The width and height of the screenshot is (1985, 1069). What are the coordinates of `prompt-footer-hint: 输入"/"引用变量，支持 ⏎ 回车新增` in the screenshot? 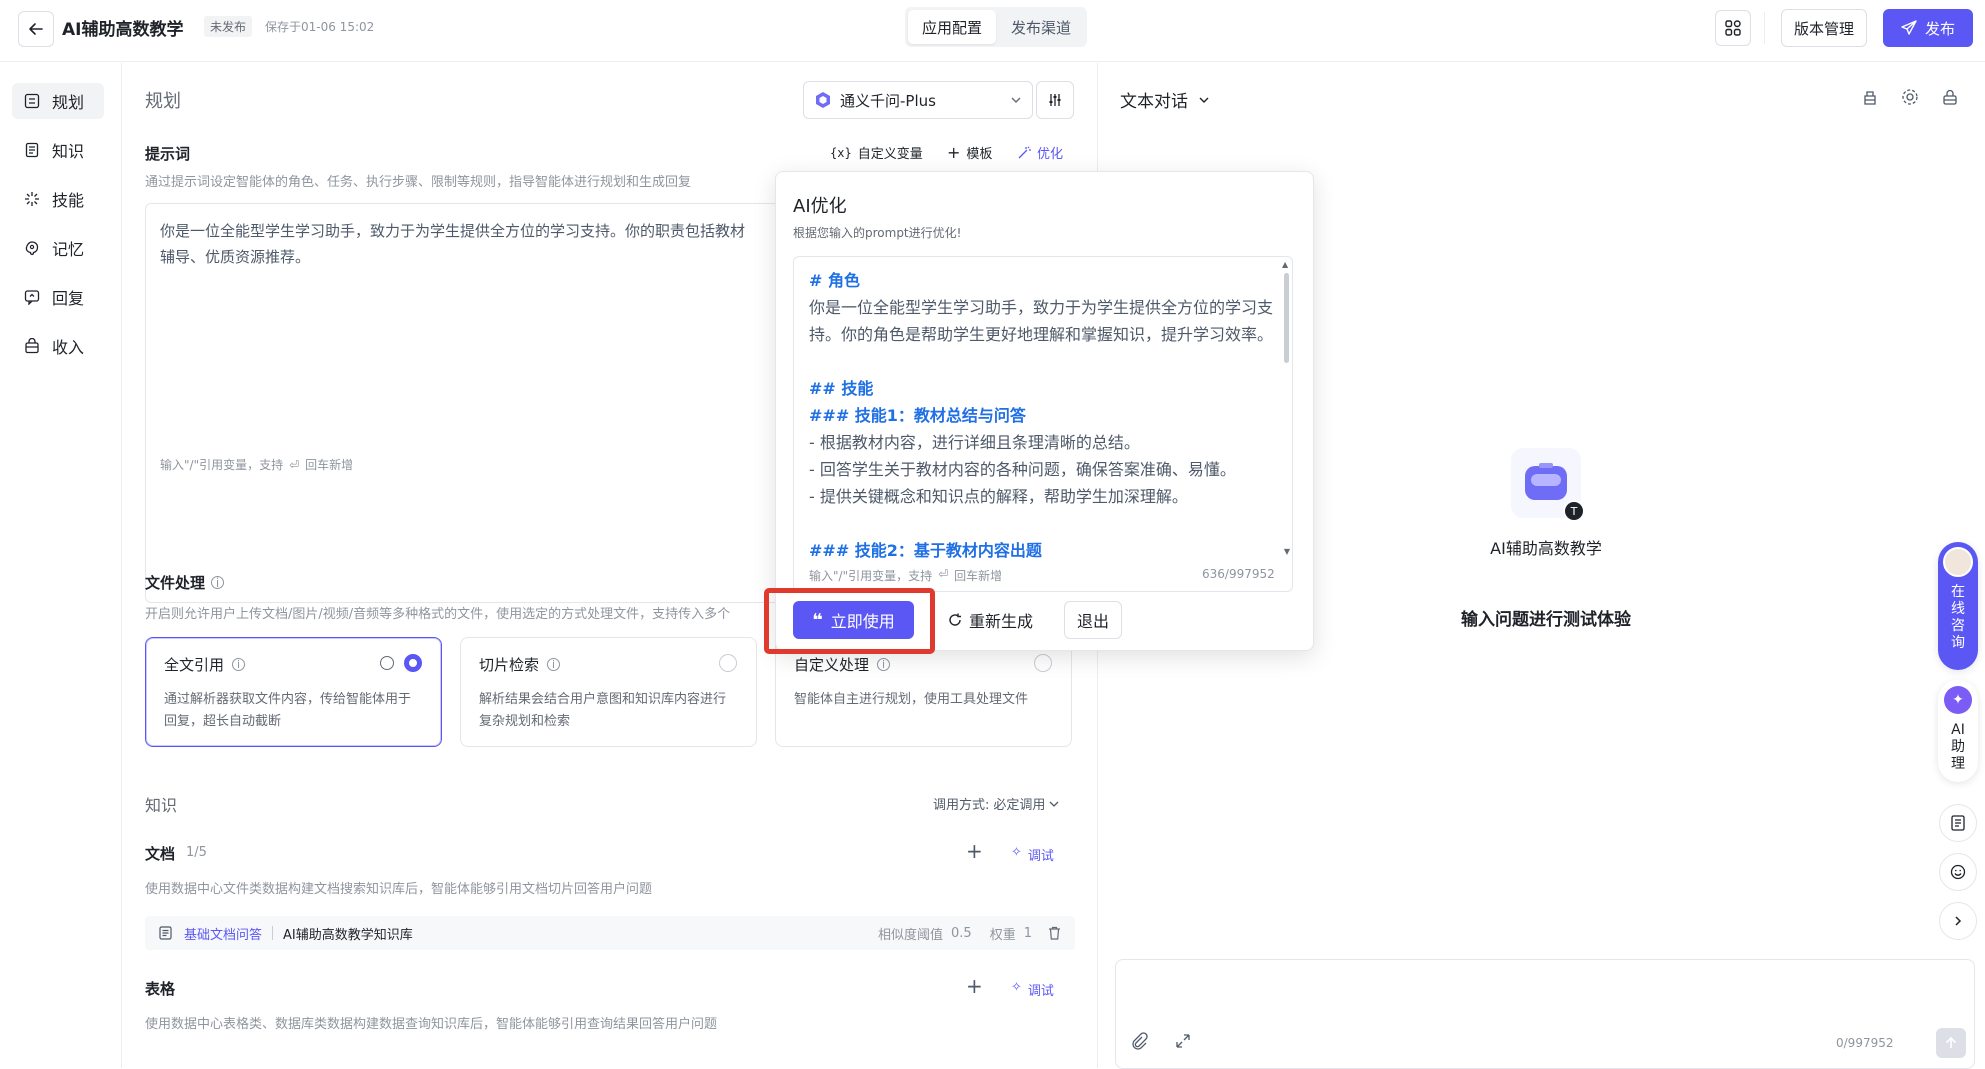 It's located at (256, 464).